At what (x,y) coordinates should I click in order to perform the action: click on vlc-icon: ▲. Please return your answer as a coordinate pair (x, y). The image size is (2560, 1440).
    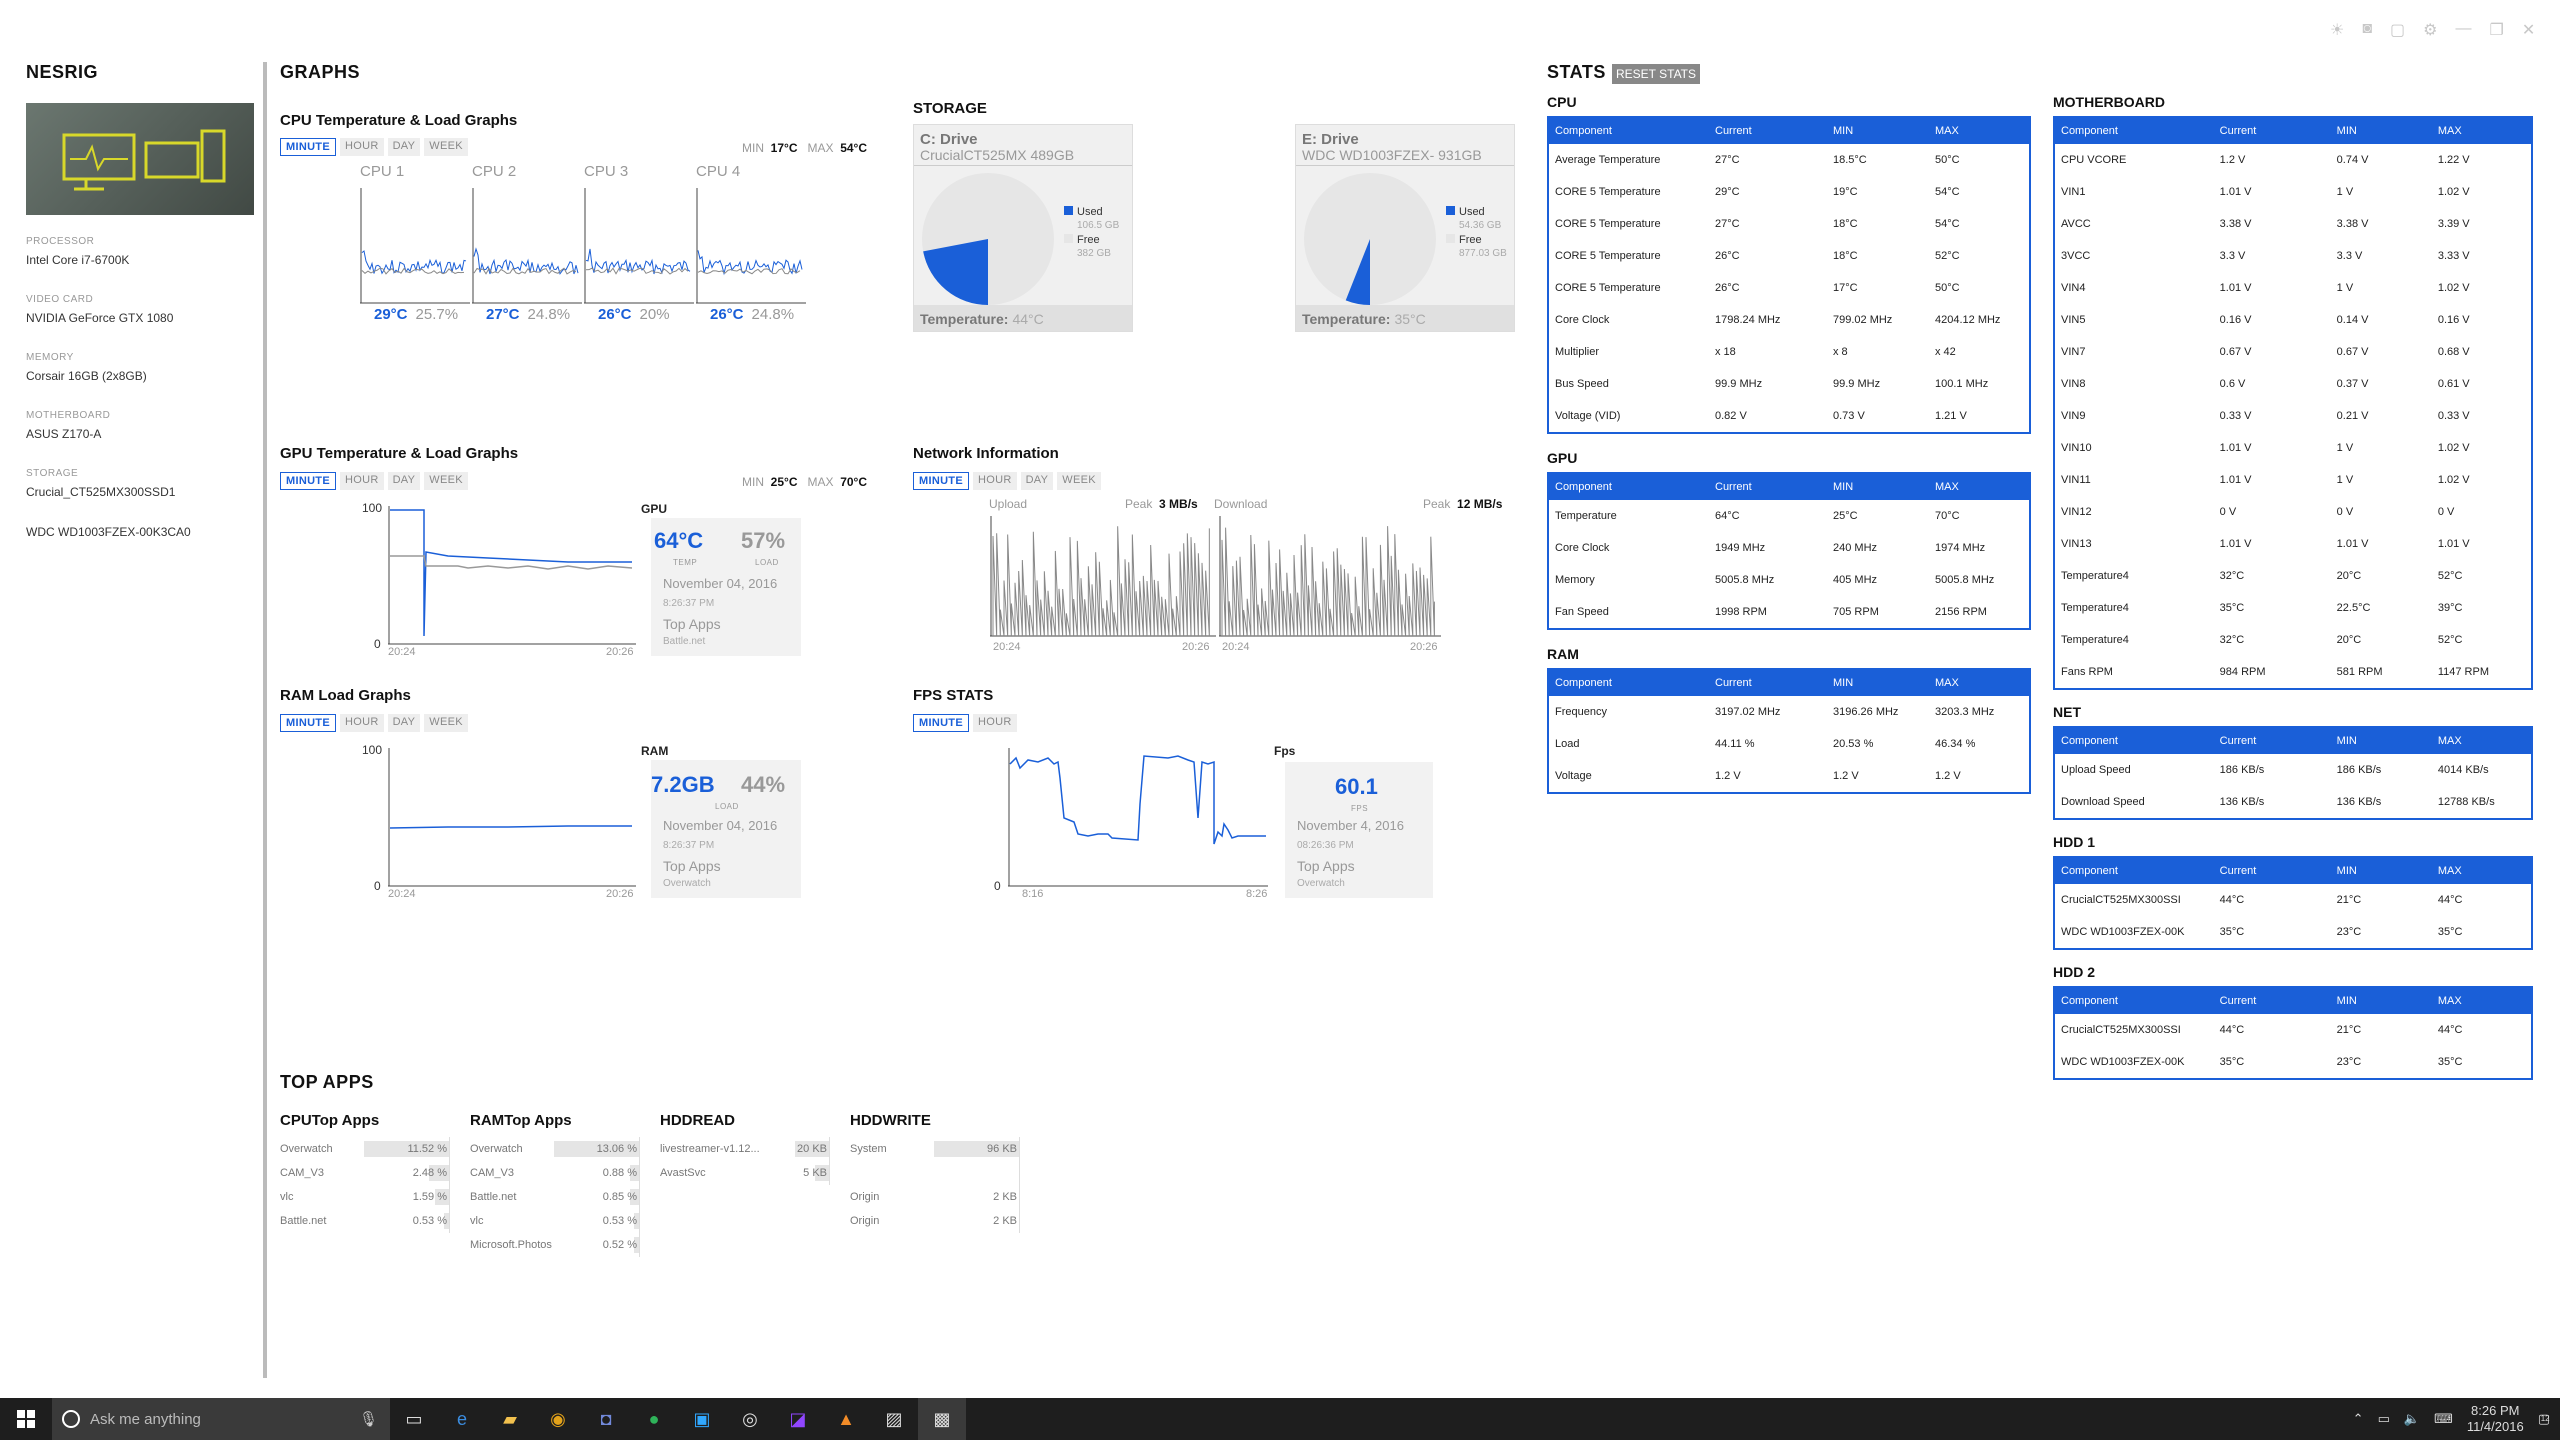
    Looking at the image, I should click on (846, 1419).